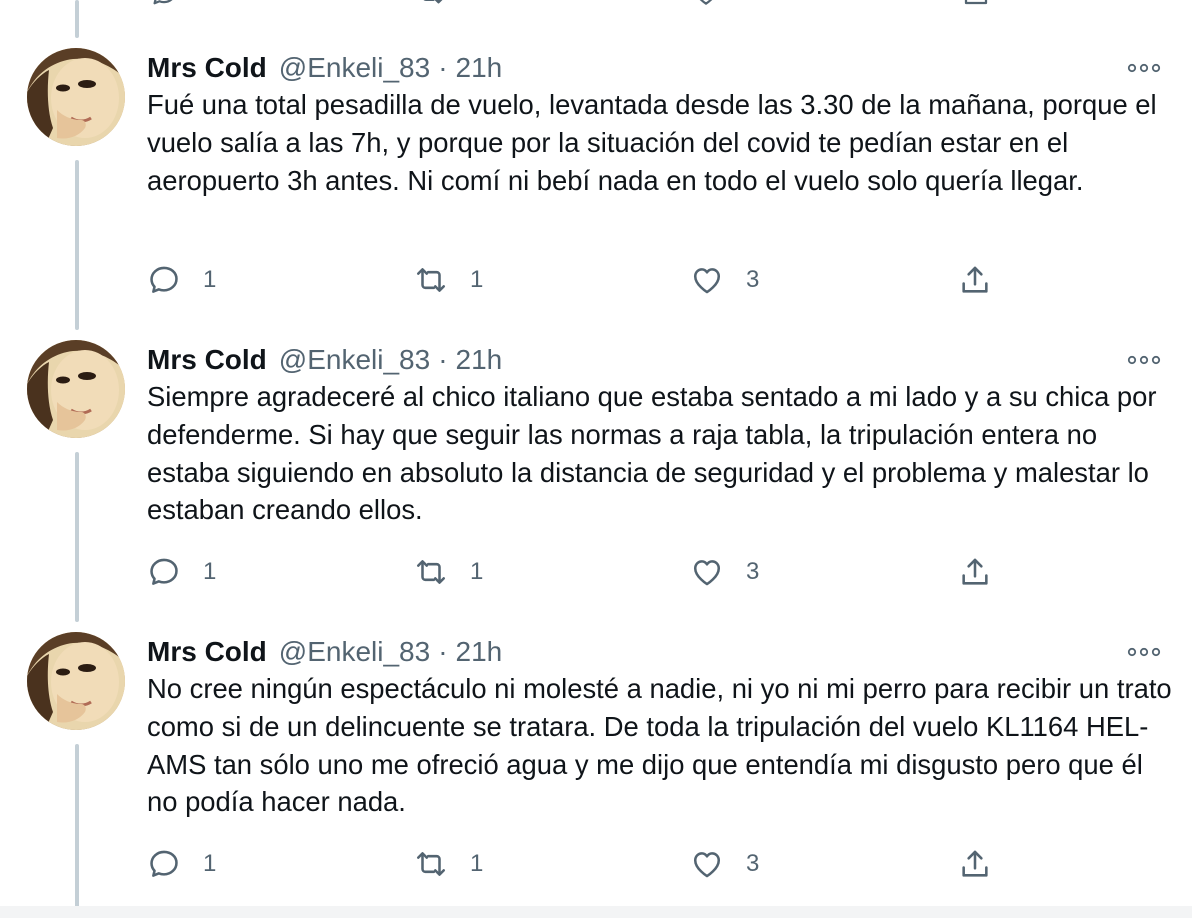 The height and width of the screenshot is (924, 1192). What do you see at coordinates (706, 4) in the screenshot?
I see `like-icon` at bounding box center [706, 4].